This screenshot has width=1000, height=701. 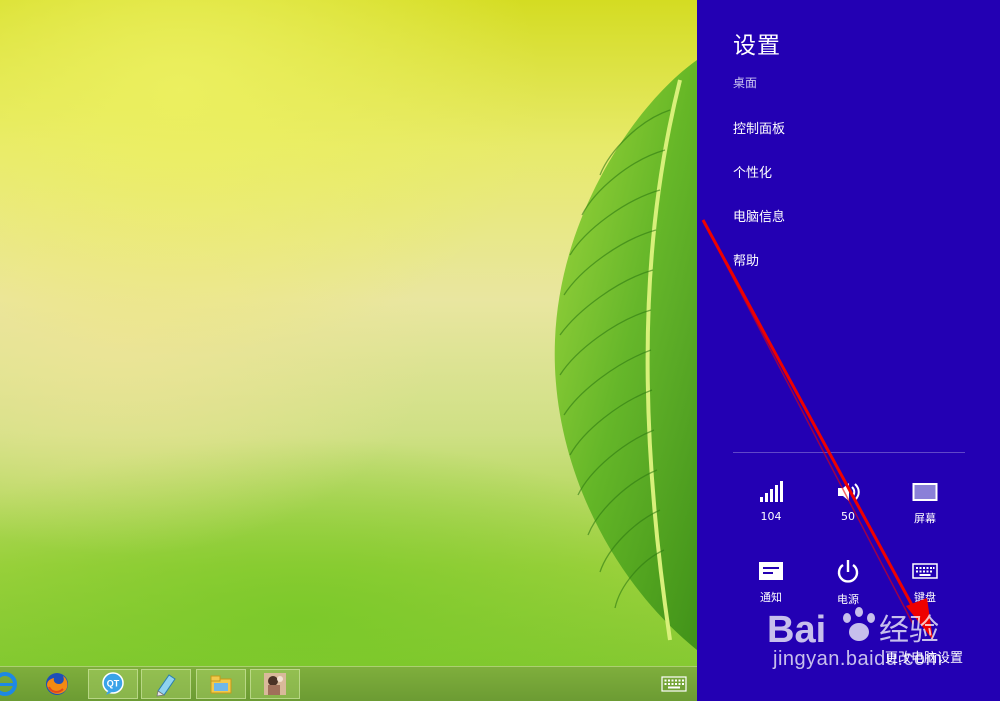 I want to click on taskbar-internet-explorer, so click(x=15, y=684).